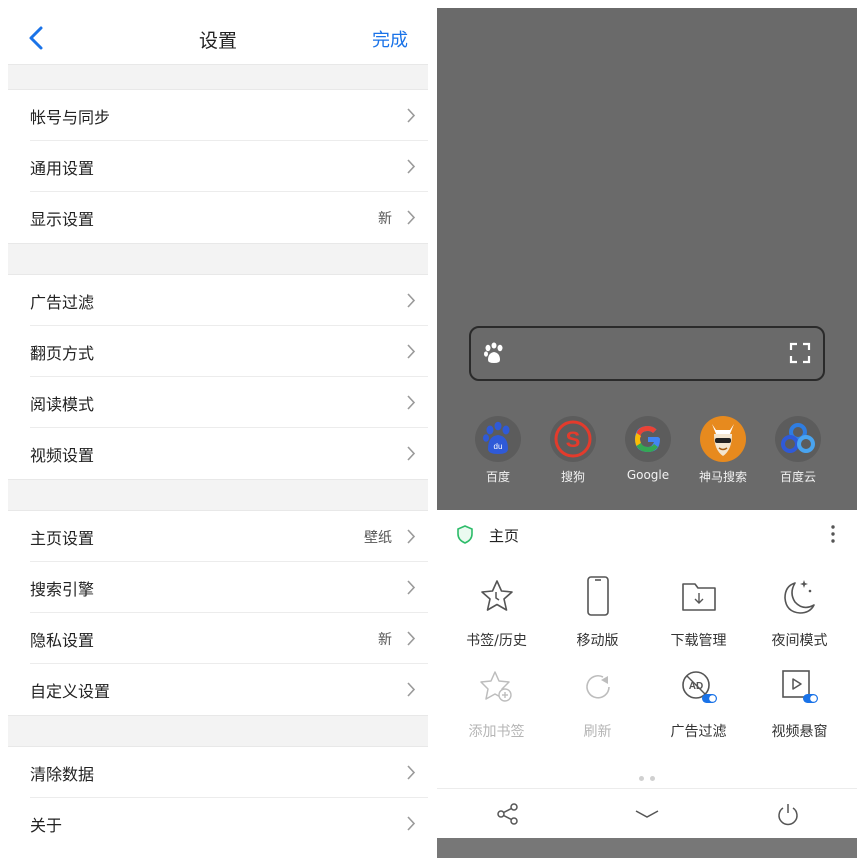 Image resolution: width=866 pixels, height=866 pixels. What do you see at coordinates (647, 353) in the screenshot?
I see `search-box` at bounding box center [647, 353].